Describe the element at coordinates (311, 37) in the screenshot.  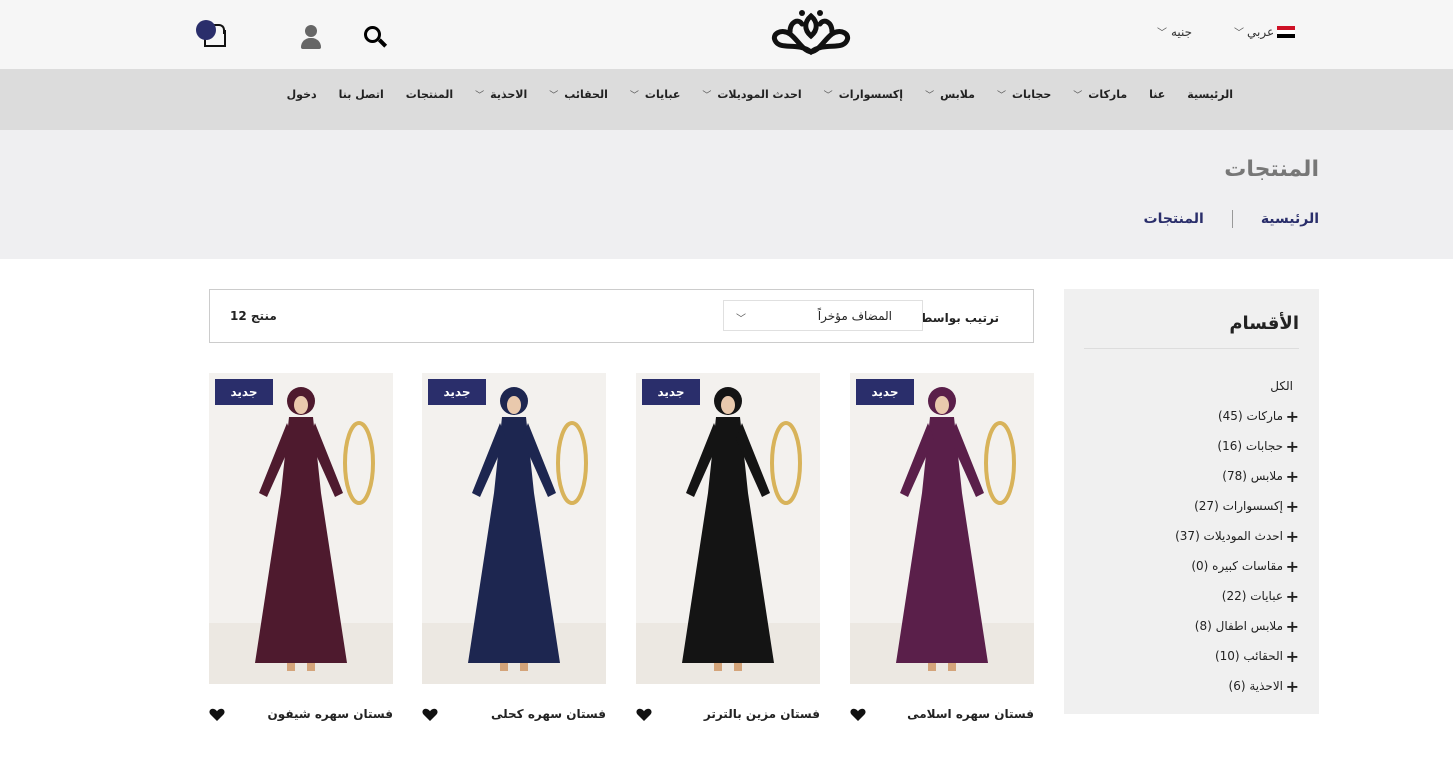
I see `user-icon` at that location.